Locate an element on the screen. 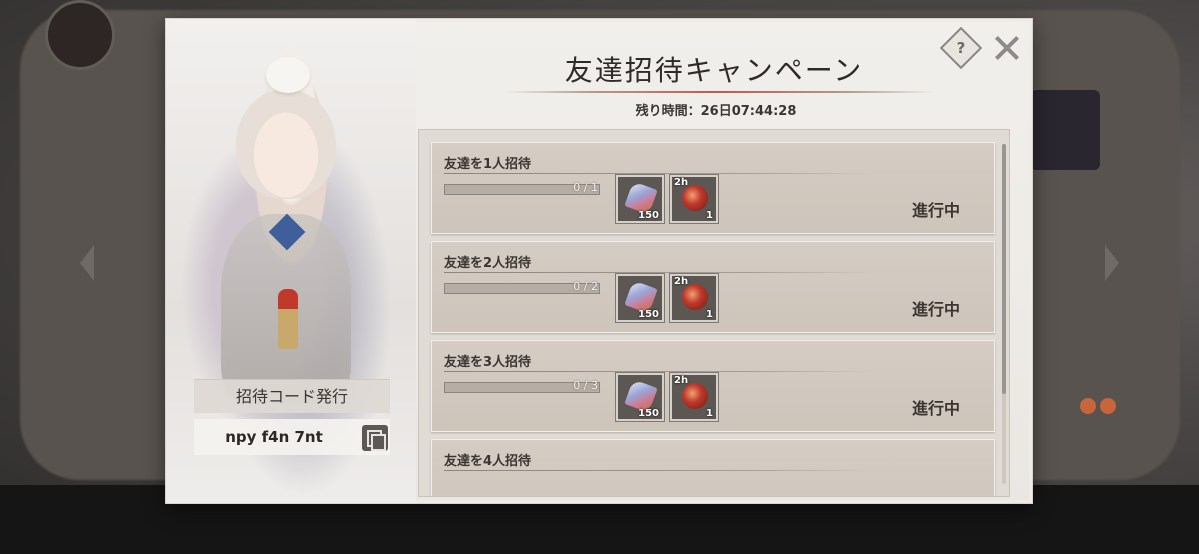  character-hat is located at coordinates (288, 75).